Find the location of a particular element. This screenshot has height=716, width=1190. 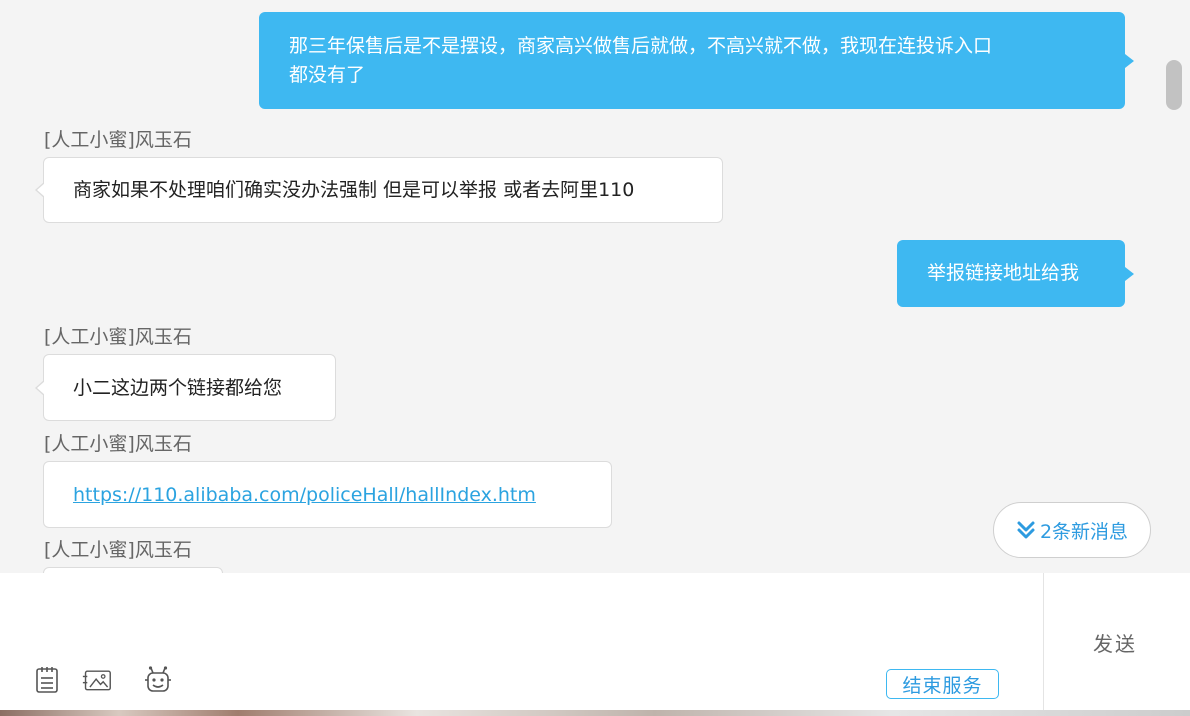

robot-emoji-icon is located at coordinates (158, 680).